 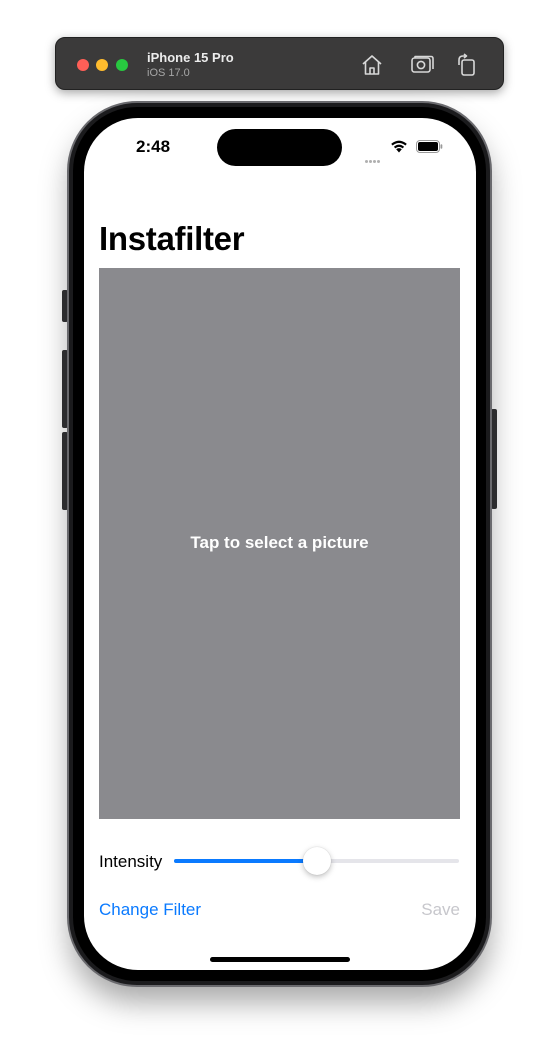 I want to click on intensity-slider, so click(x=316, y=861).